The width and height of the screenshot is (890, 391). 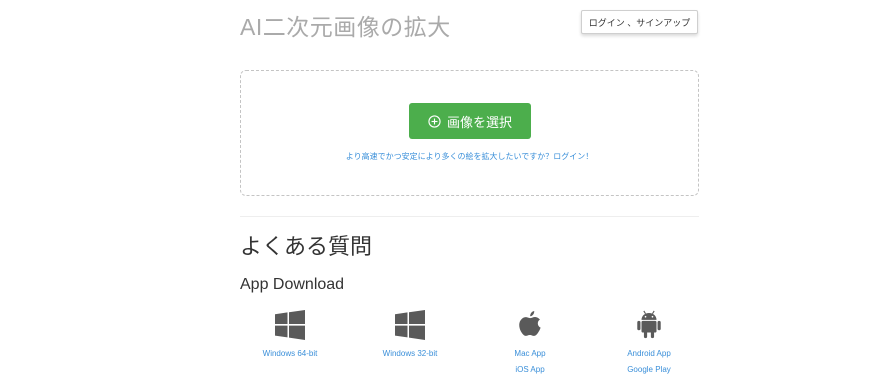 I want to click on app-download-heading: App Download, so click(x=292, y=284).